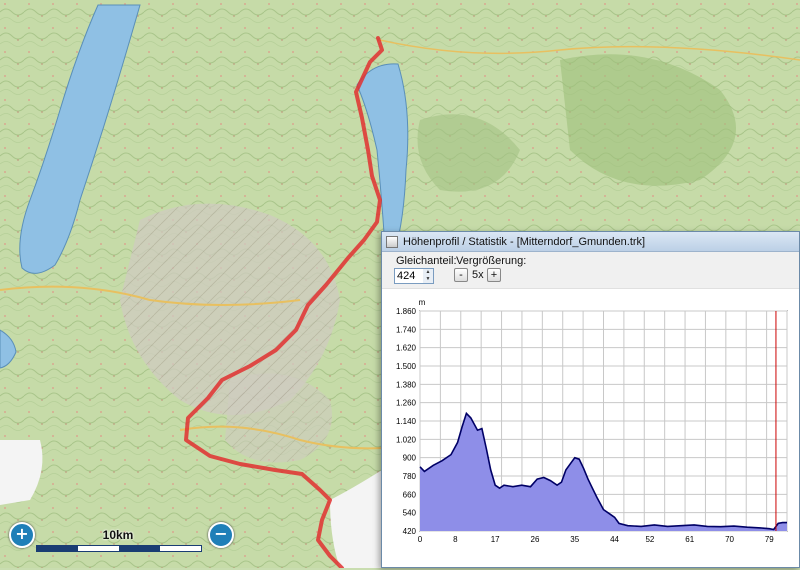 This screenshot has width=800, height=570. Describe the element at coordinates (406, 421) in the screenshot. I see `y-tick-label: 1.140` at that location.